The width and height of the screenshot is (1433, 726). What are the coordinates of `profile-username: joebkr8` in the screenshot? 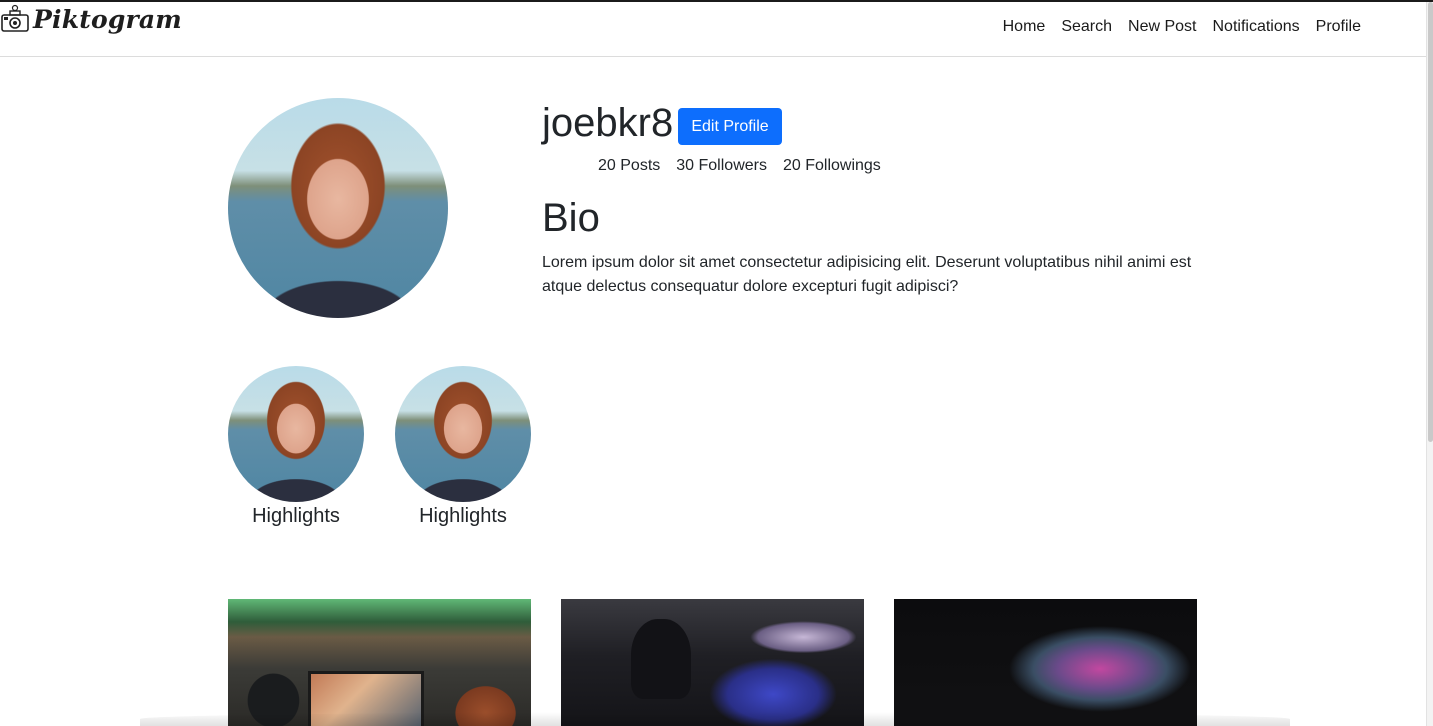 It's located at (608, 123).